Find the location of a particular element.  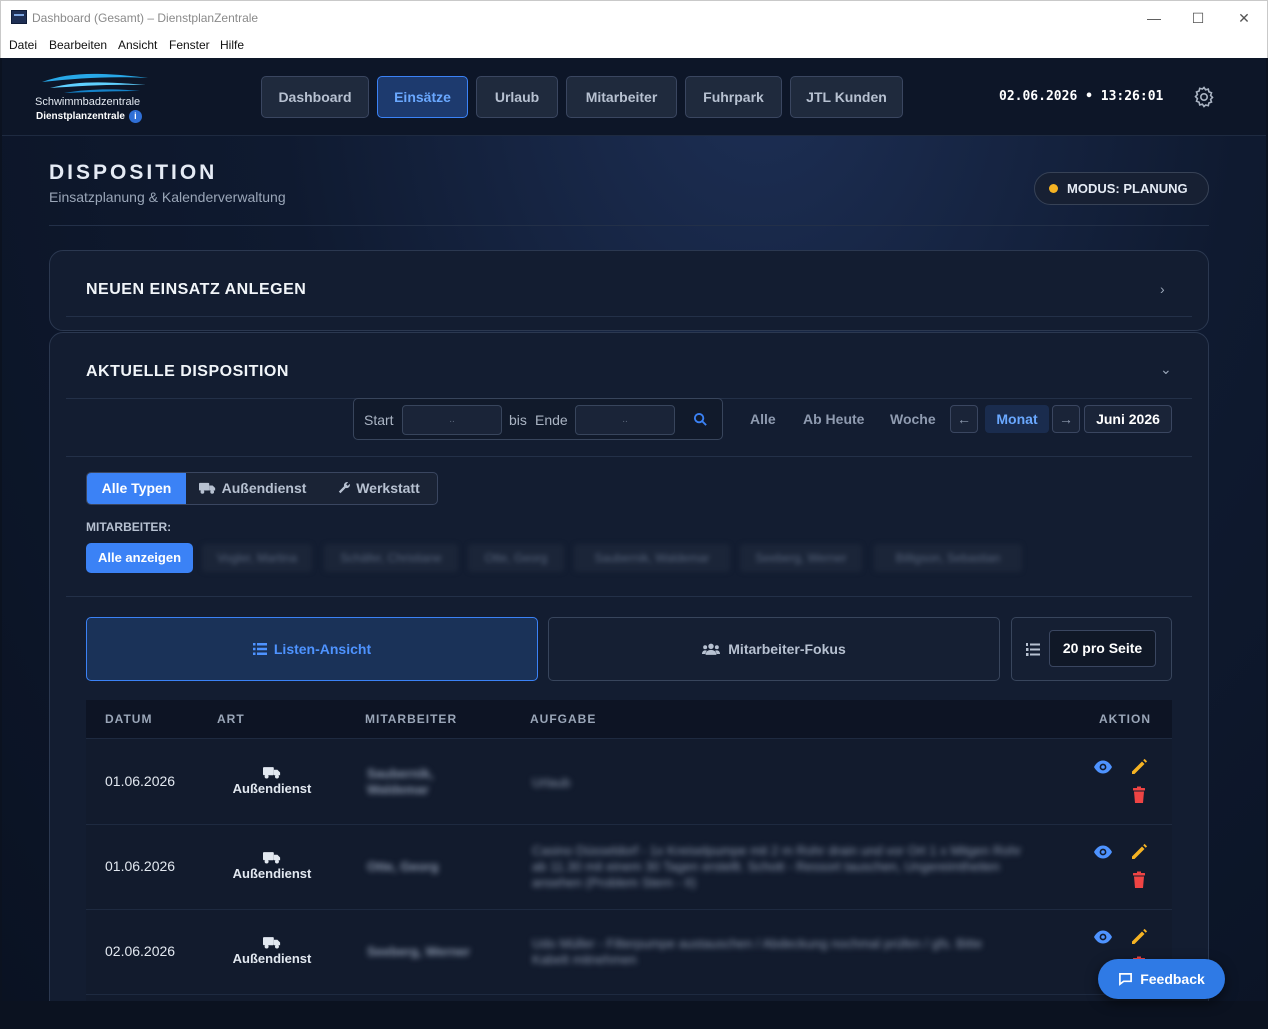

type-aussendienst: Außendienst is located at coordinates (252, 488).